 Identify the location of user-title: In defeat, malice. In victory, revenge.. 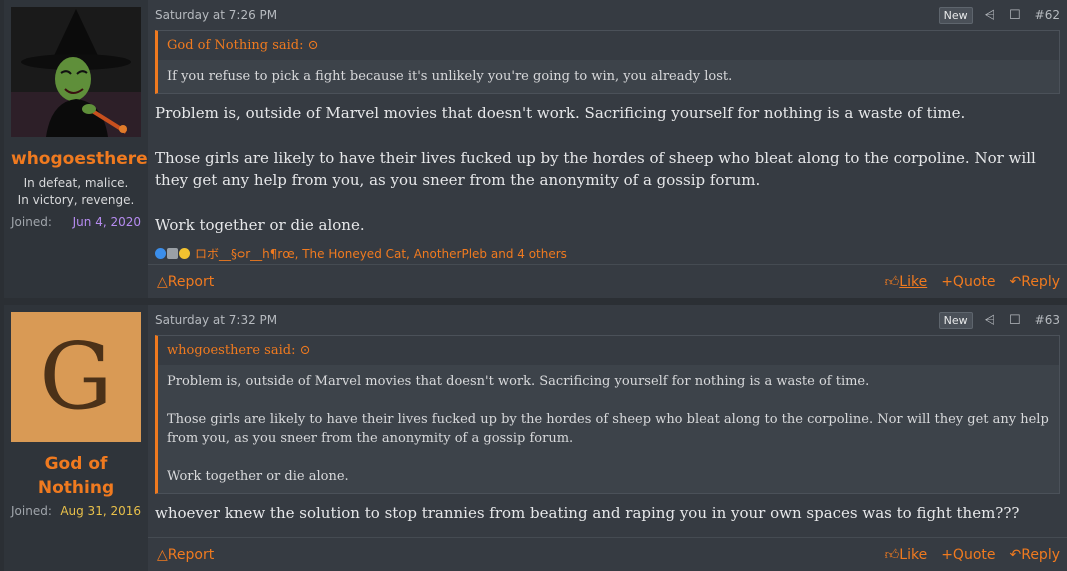
(76, 191).